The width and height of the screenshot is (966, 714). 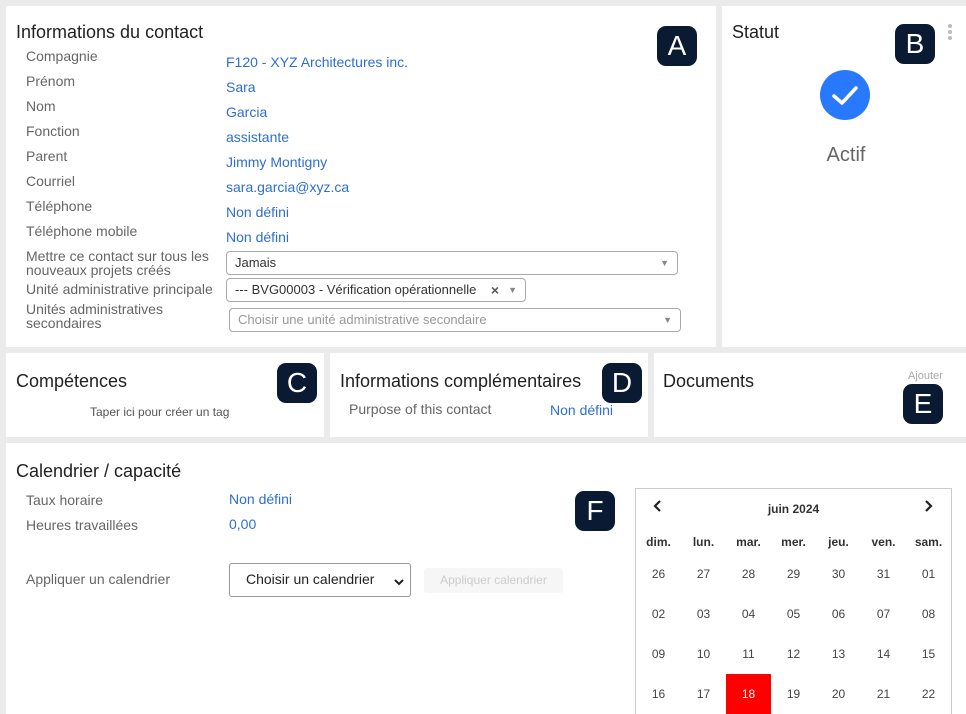 What do you see at coordinates (297, 383) in the screenshot?
I see `section-badge-c: C` at bounding box center [297, 383].